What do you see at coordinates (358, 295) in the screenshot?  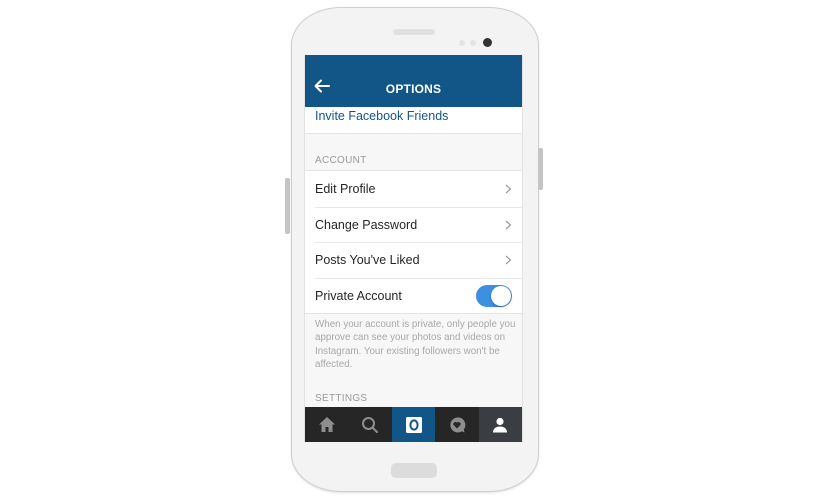 I see `item-label: Private Account` at bounding box center [358, 295].